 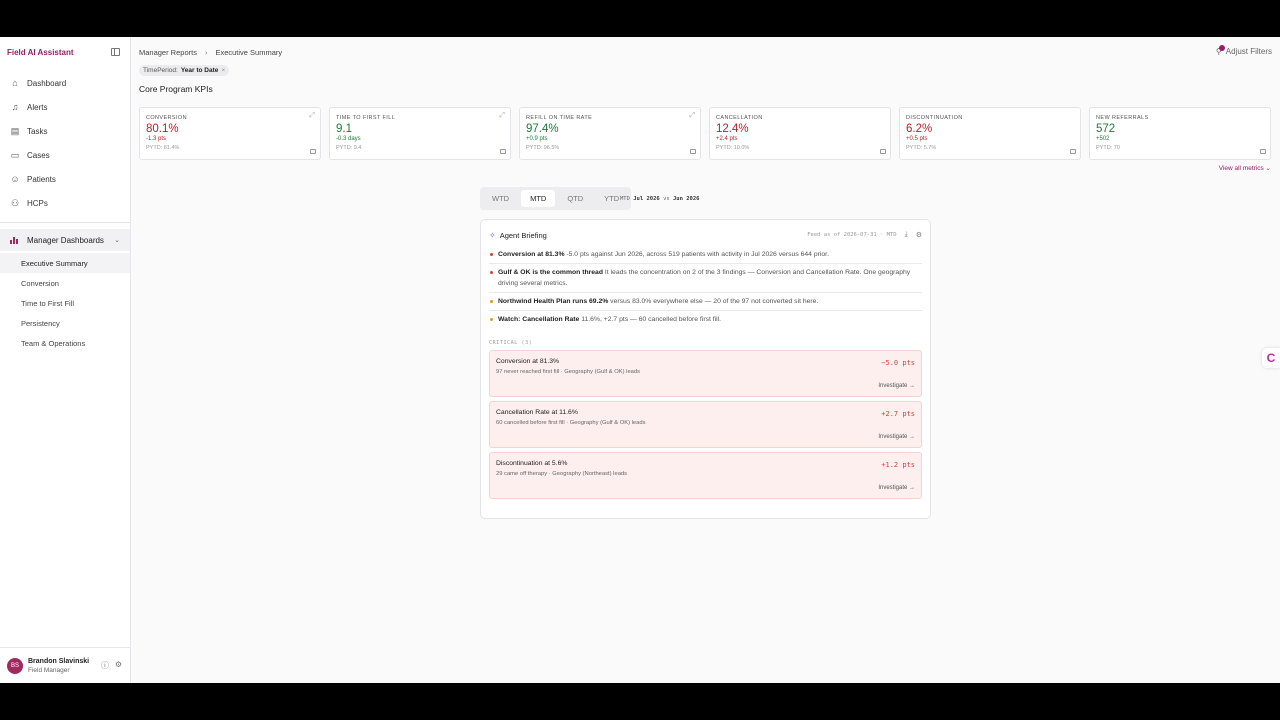 What do you see at coordinates (65, 323) in the screenshot?
I see `subnav-persistency: Persistency` at bounding box center [65, 323].